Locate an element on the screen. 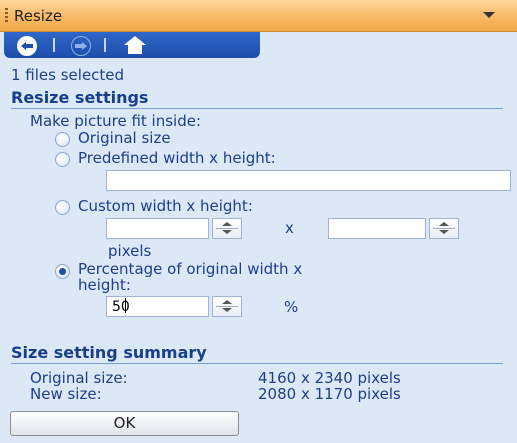  collapse-chevron-icon is located at coordinates (489, 15).